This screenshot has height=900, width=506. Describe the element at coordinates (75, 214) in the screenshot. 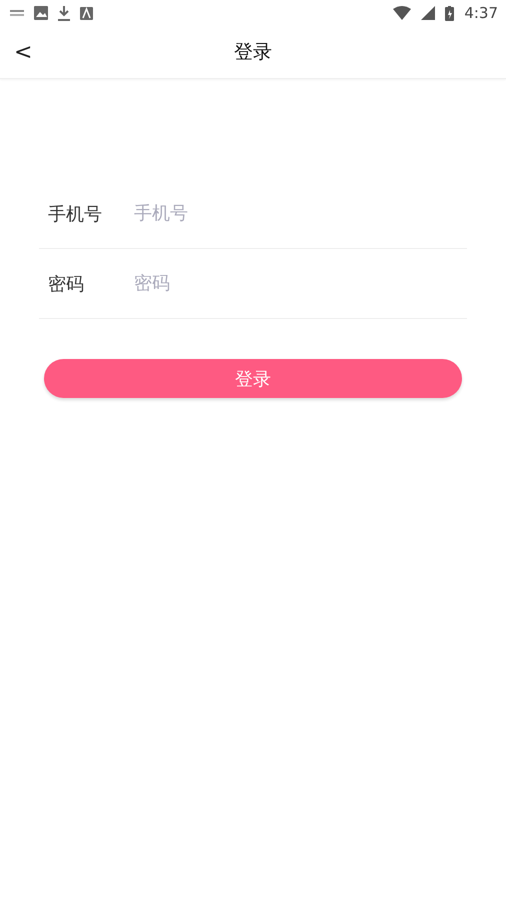

I see `field-label: 手机号` at that location.